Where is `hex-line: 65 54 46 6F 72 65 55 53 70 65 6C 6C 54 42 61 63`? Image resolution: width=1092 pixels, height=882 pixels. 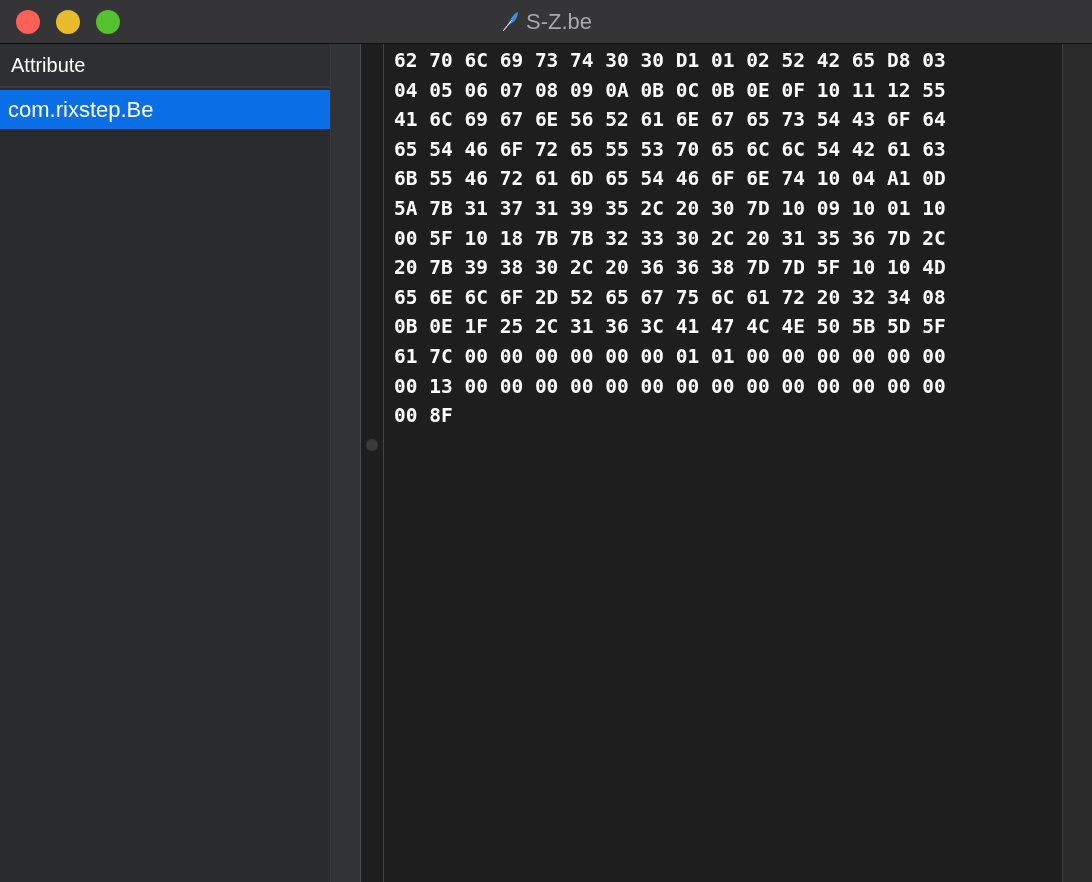 hex-line: 65 54 46 6F 72 65 55 53 70 65 6C 6C 54 42 61 63 is located at coordinates (670, 149).